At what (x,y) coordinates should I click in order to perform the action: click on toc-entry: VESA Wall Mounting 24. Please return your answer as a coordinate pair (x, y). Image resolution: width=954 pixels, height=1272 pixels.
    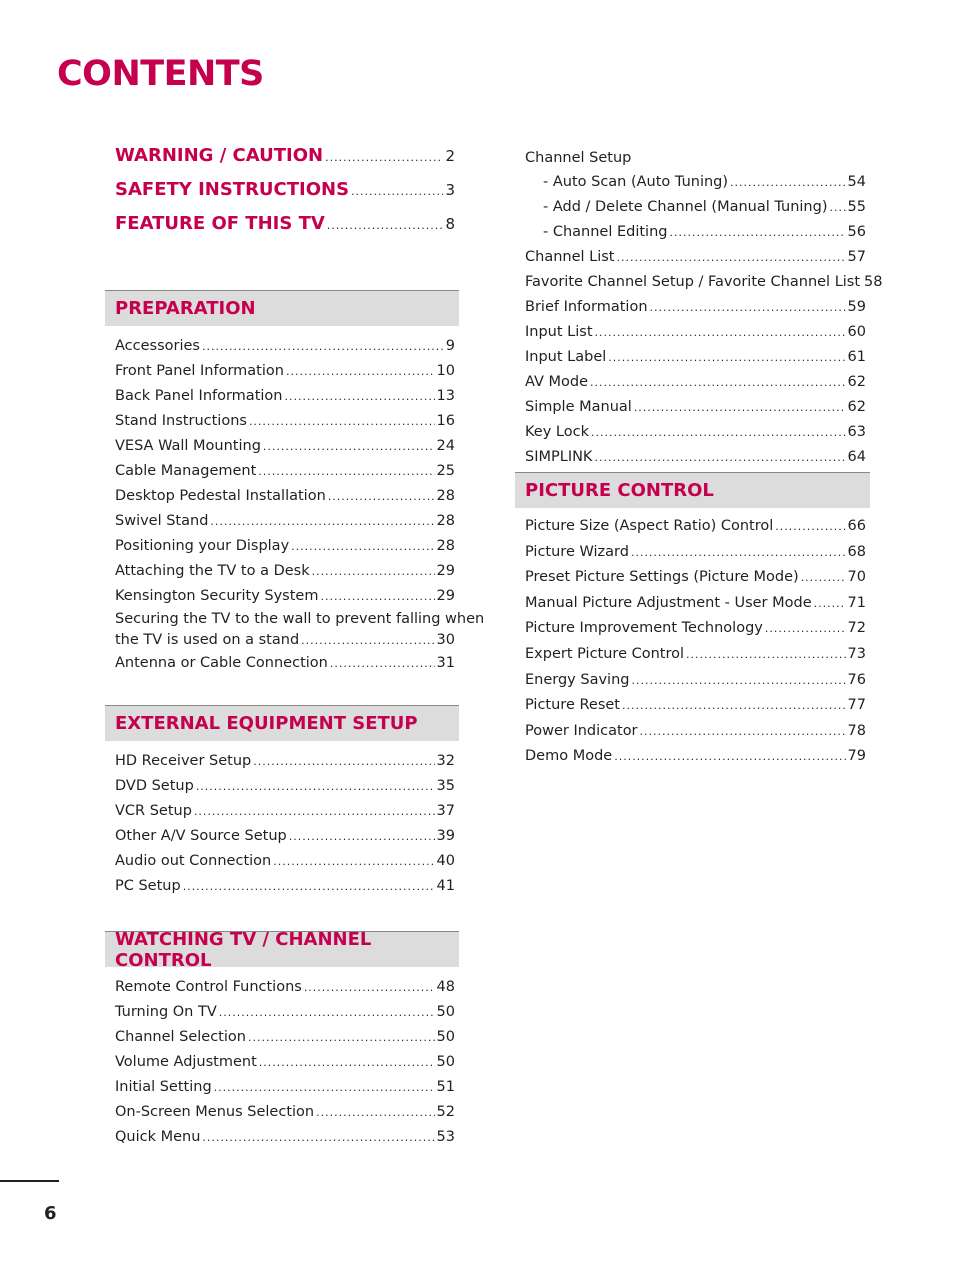
    Looking at the image, I should click on (285, 446).